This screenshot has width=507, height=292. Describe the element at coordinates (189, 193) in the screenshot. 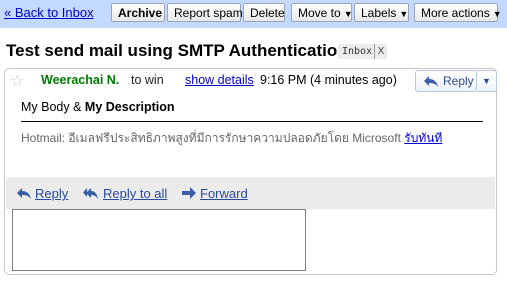

I see `forward-arrow-icon` at that location.